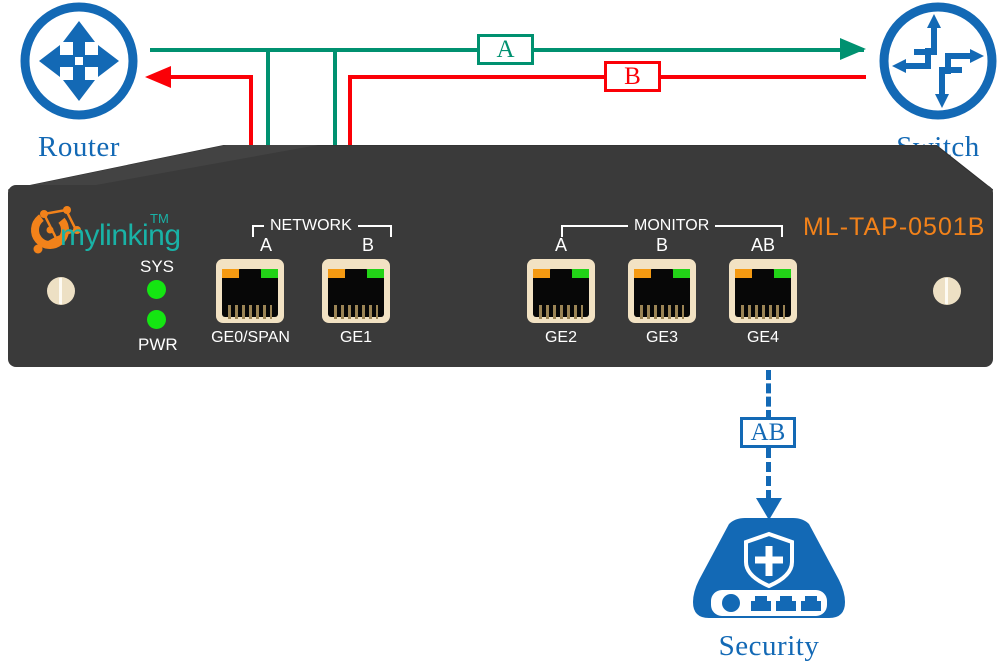 The image size is (1000, 669). I want to click on port-ge3, so click(662, 291).